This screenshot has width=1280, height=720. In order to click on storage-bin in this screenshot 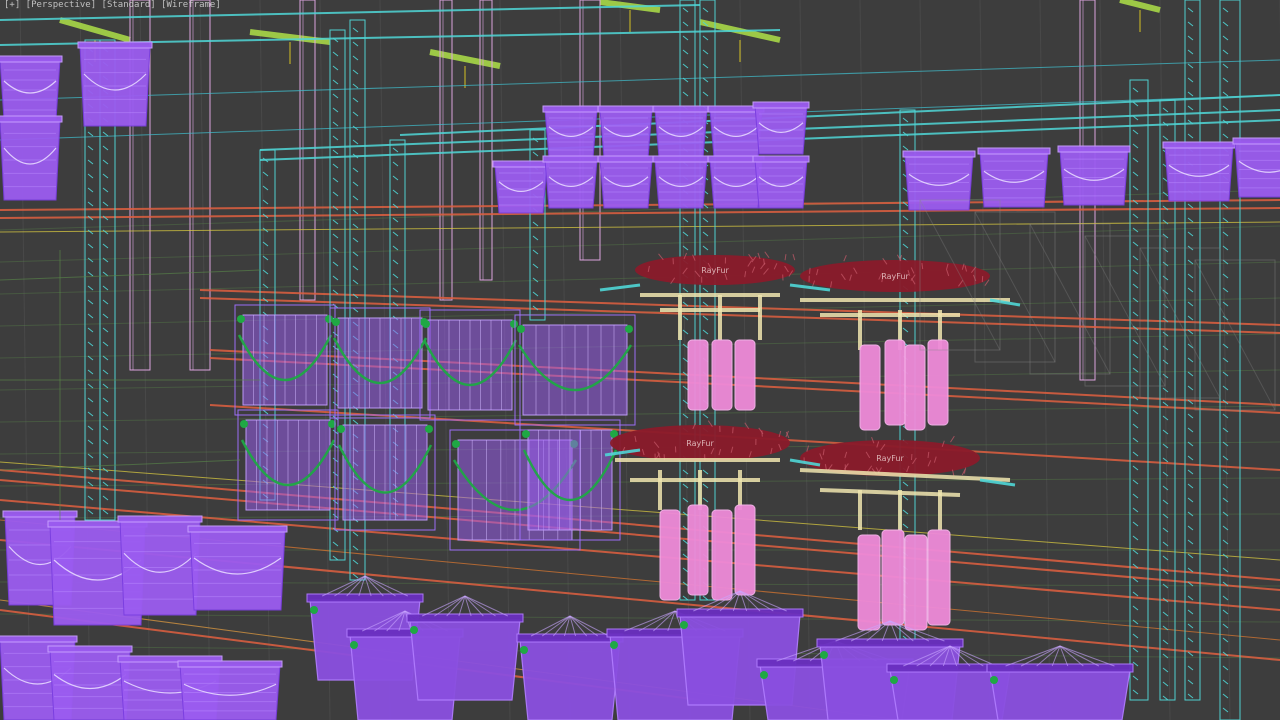, I will do `click(465, 648)`.